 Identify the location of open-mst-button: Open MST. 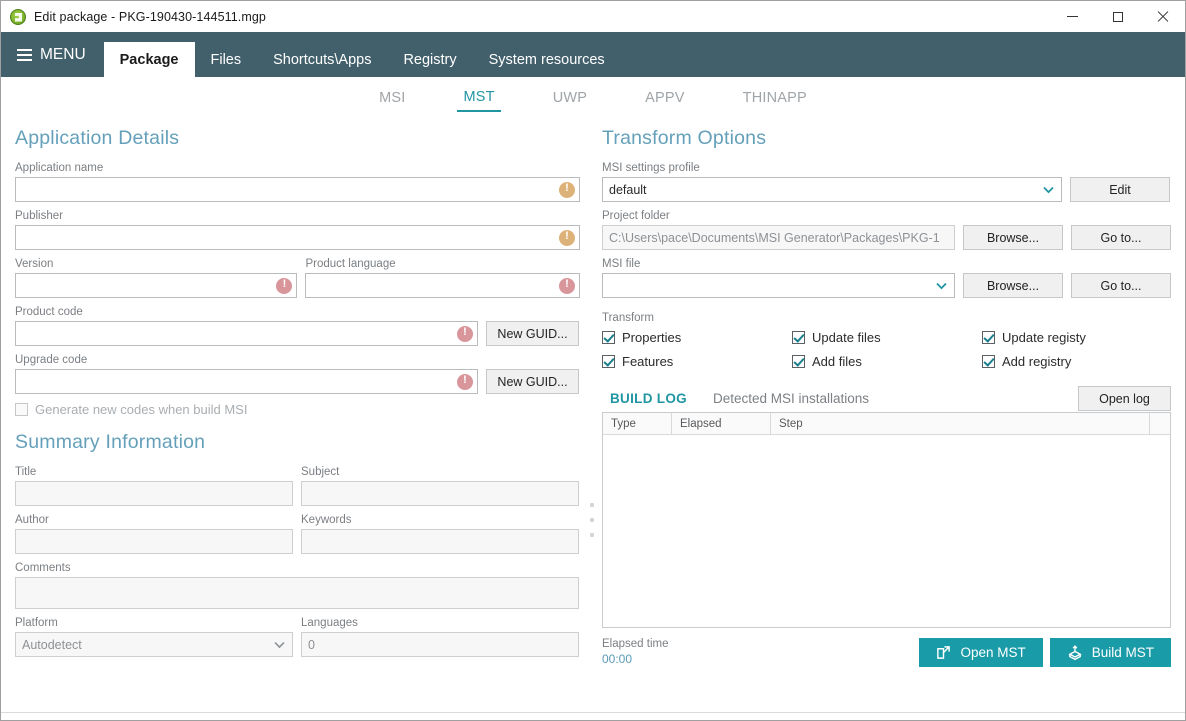
(981, 652).